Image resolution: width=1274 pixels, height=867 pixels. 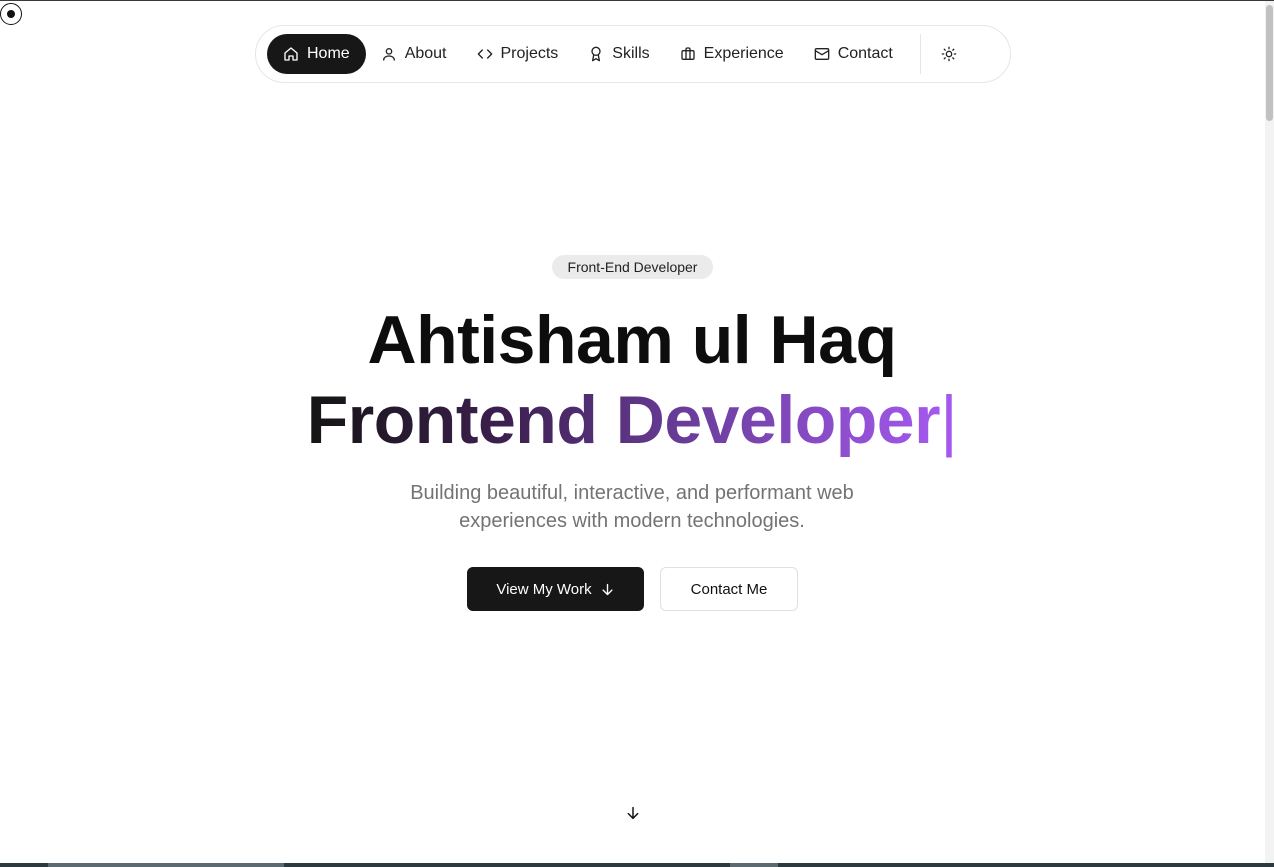 I want to click on award-icon, so click(x=596, y=54).